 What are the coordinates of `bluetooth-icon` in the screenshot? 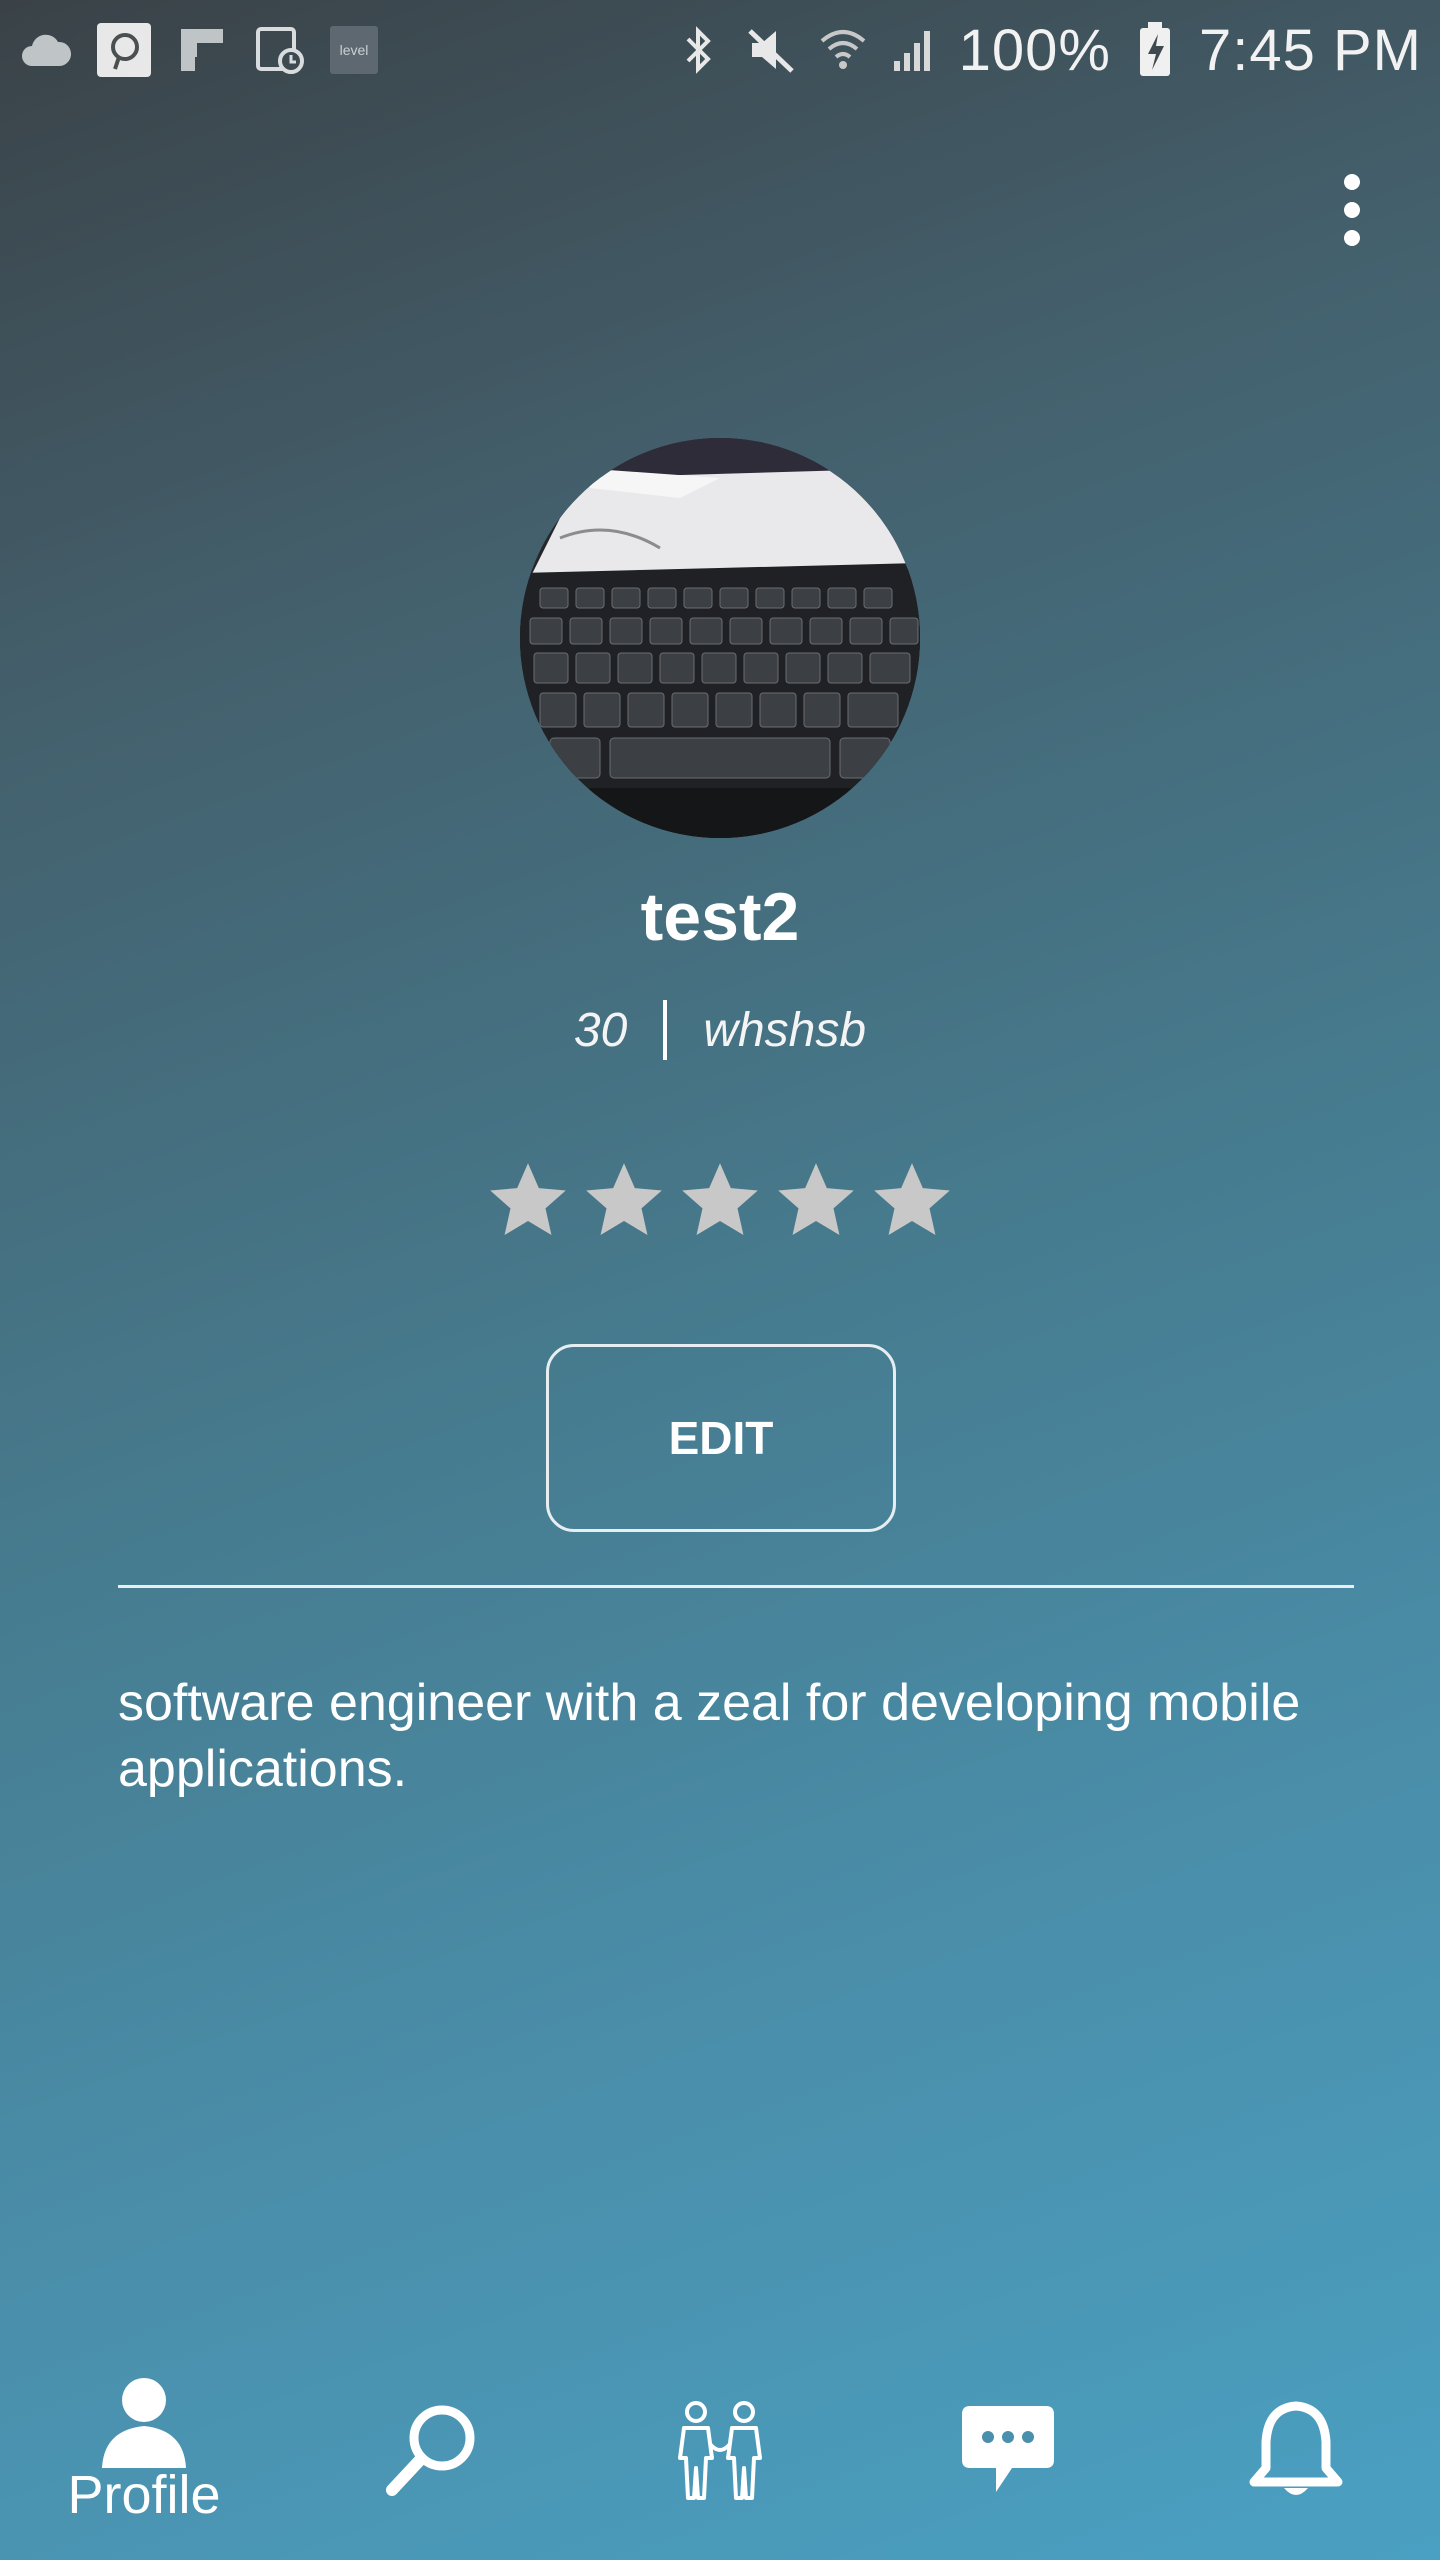 It's located at (699, 50).